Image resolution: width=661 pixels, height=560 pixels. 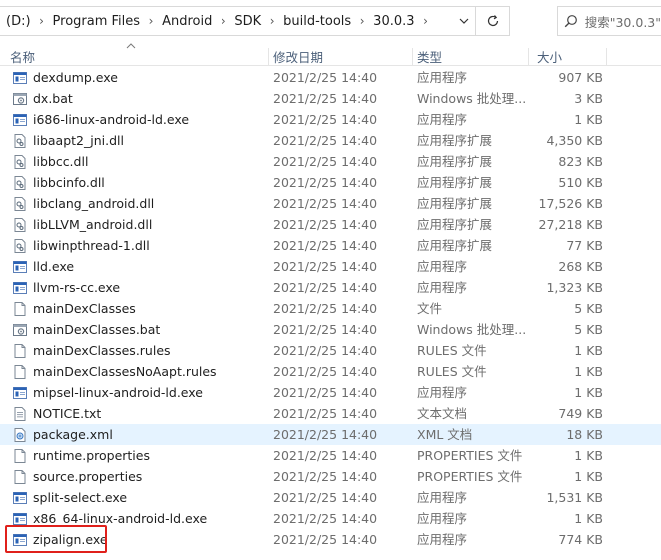 I want to click on file-type: 文本文档, so click(x=442, y=413).